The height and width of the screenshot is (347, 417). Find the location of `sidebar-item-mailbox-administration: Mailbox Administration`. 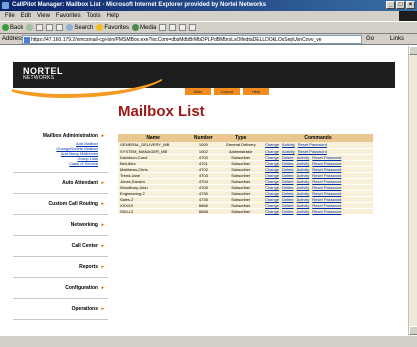

sidebar-item-mailbox-administration: Mailbox Administration is located at coordinates (60, 136).